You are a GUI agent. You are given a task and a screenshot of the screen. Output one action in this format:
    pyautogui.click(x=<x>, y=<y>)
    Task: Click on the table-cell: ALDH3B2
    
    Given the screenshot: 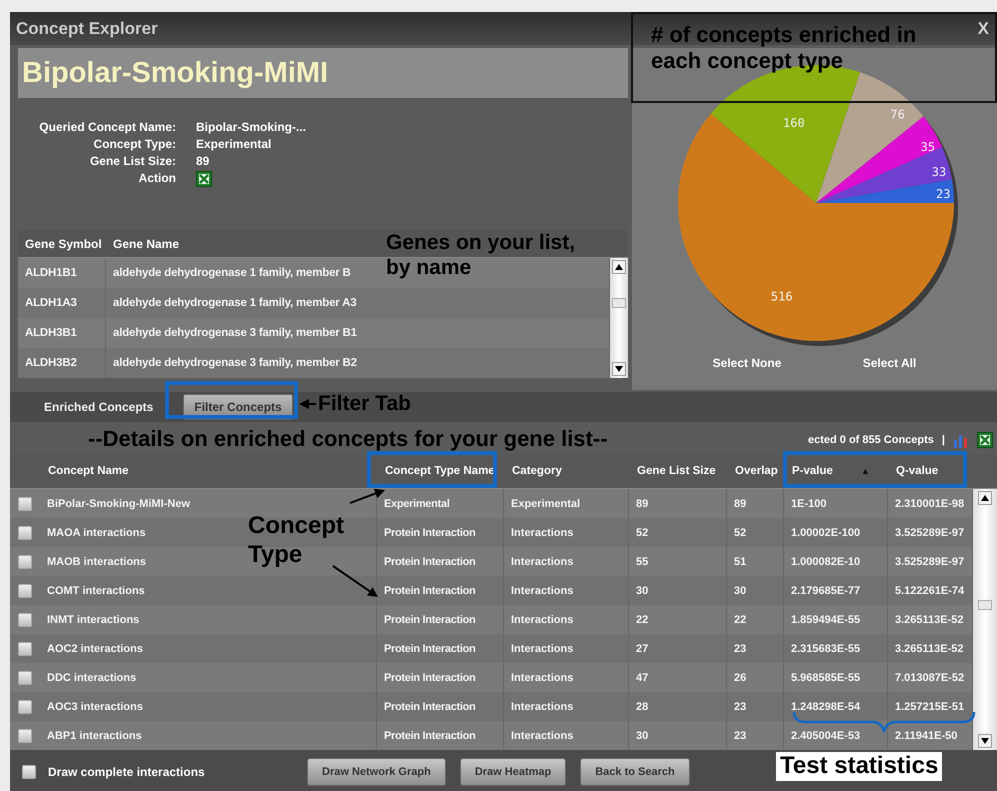 What is the action you would take?
    pyautogui.click(x=51, y=363)
    